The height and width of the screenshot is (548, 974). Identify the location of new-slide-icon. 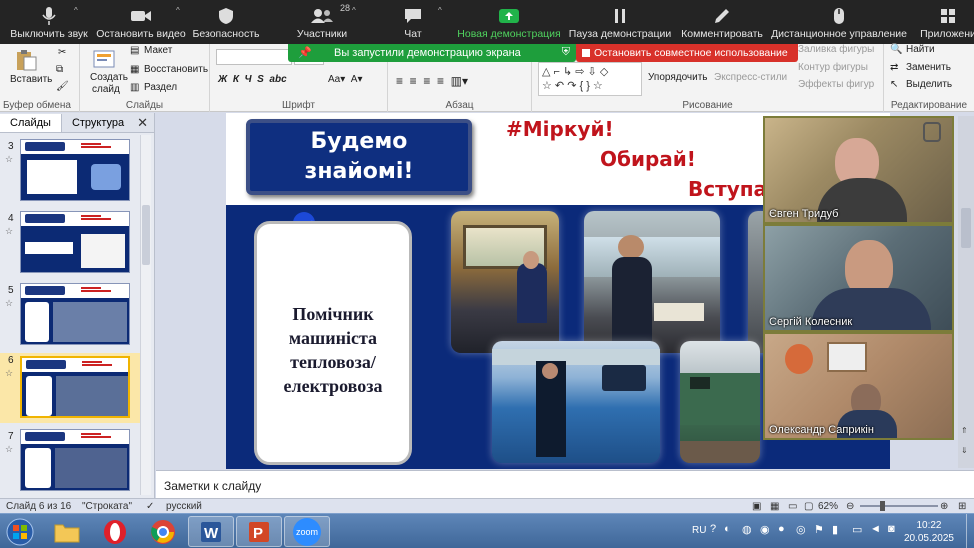
(104, 59).